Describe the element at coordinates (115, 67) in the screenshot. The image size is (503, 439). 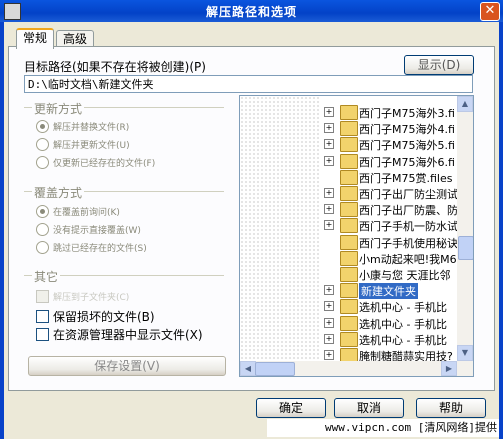
I see `target-path-label: 目标路径(如果不存在将被创建)(P)` at that location.